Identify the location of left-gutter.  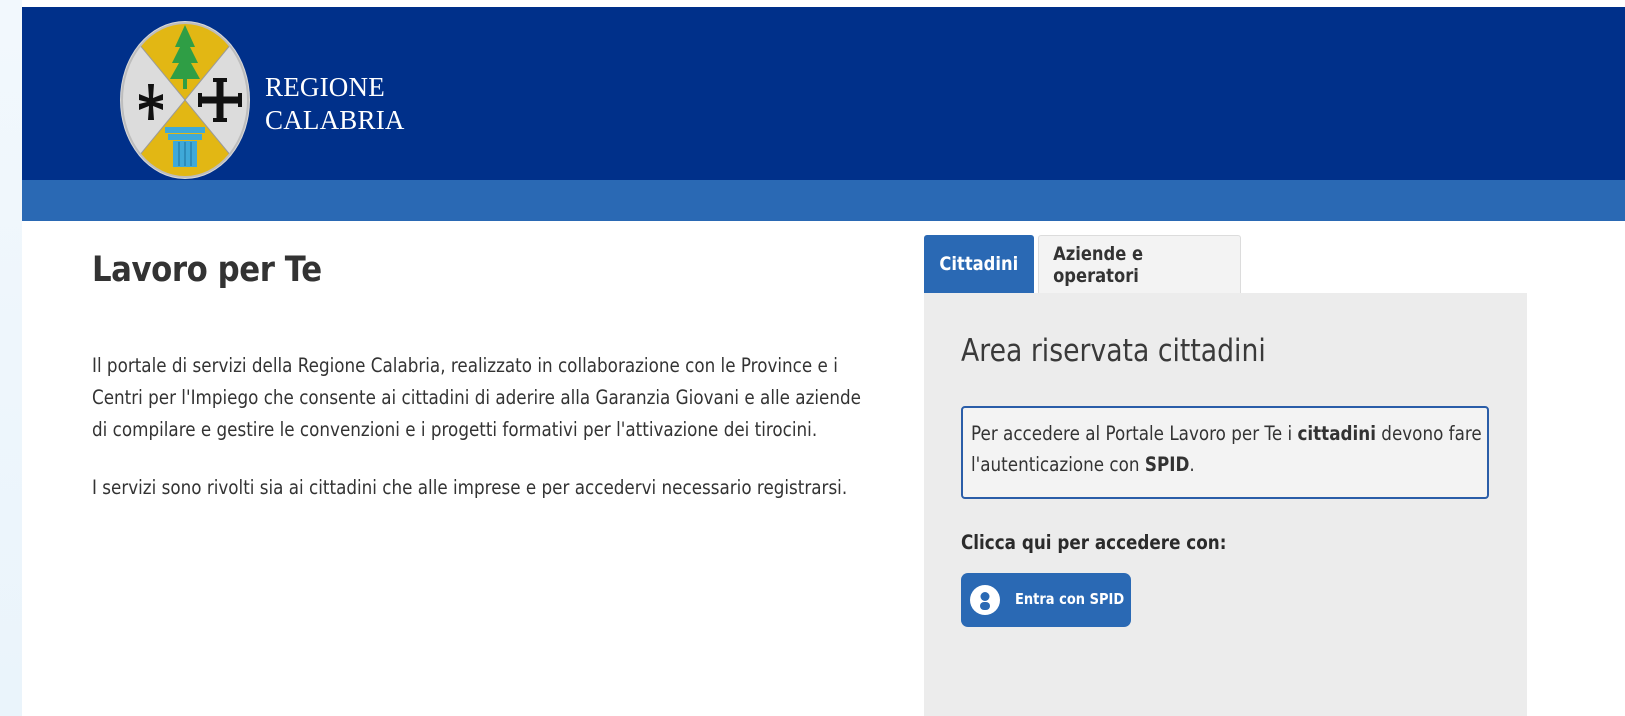
(11, 358).